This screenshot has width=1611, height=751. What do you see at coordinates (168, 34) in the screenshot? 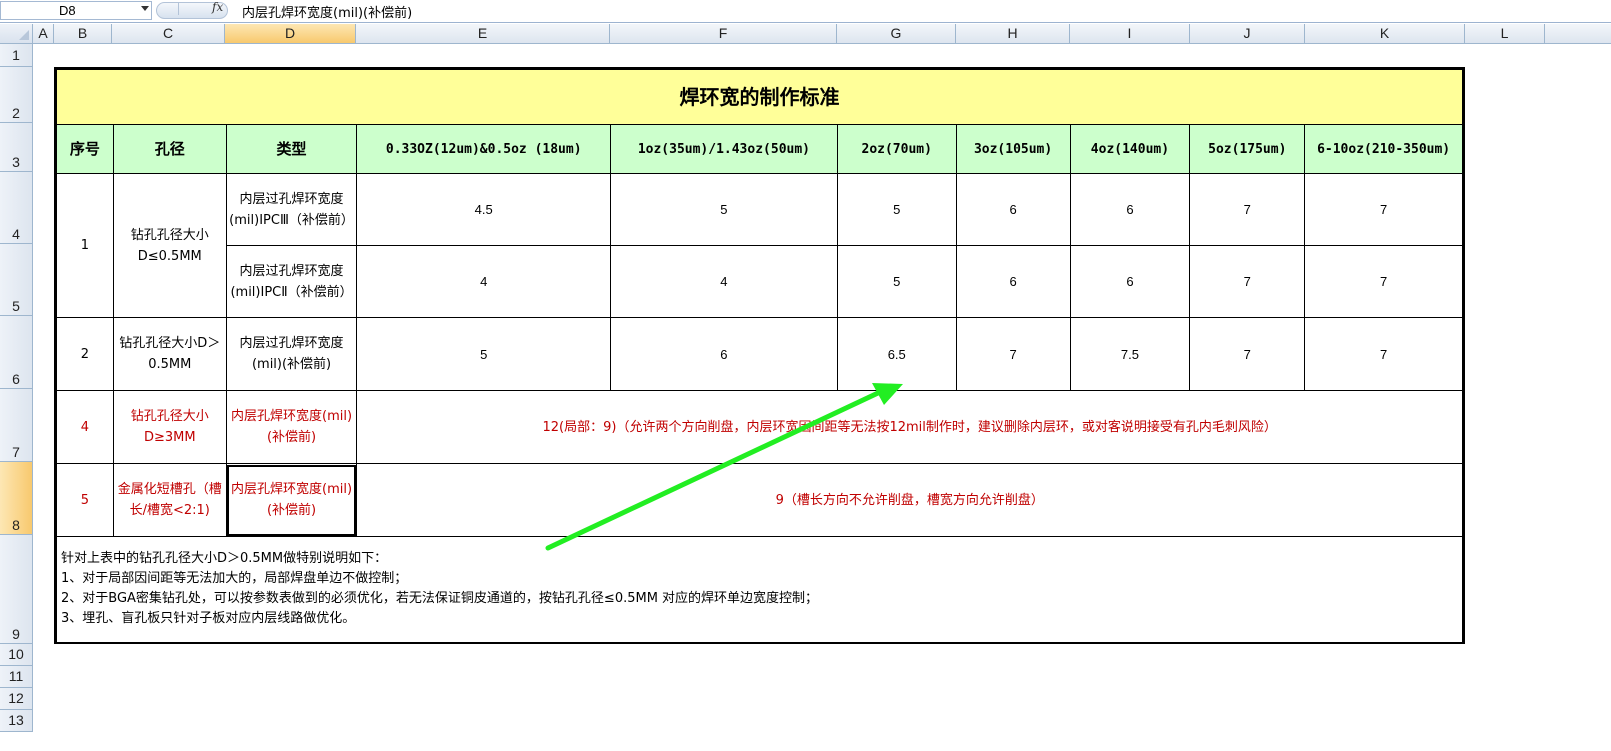
I see `column-header-c: C` at bounding box center [168, 34].